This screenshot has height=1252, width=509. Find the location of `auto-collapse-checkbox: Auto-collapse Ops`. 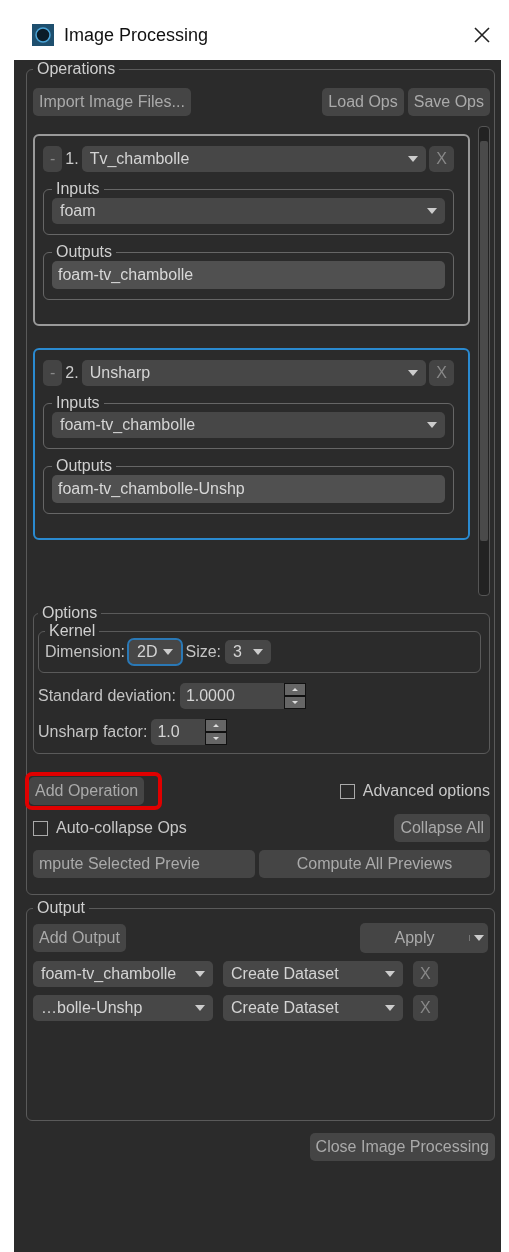

auto-collapse-checkbox: Auto-collapse Ops is located at coordinates (110, 828).